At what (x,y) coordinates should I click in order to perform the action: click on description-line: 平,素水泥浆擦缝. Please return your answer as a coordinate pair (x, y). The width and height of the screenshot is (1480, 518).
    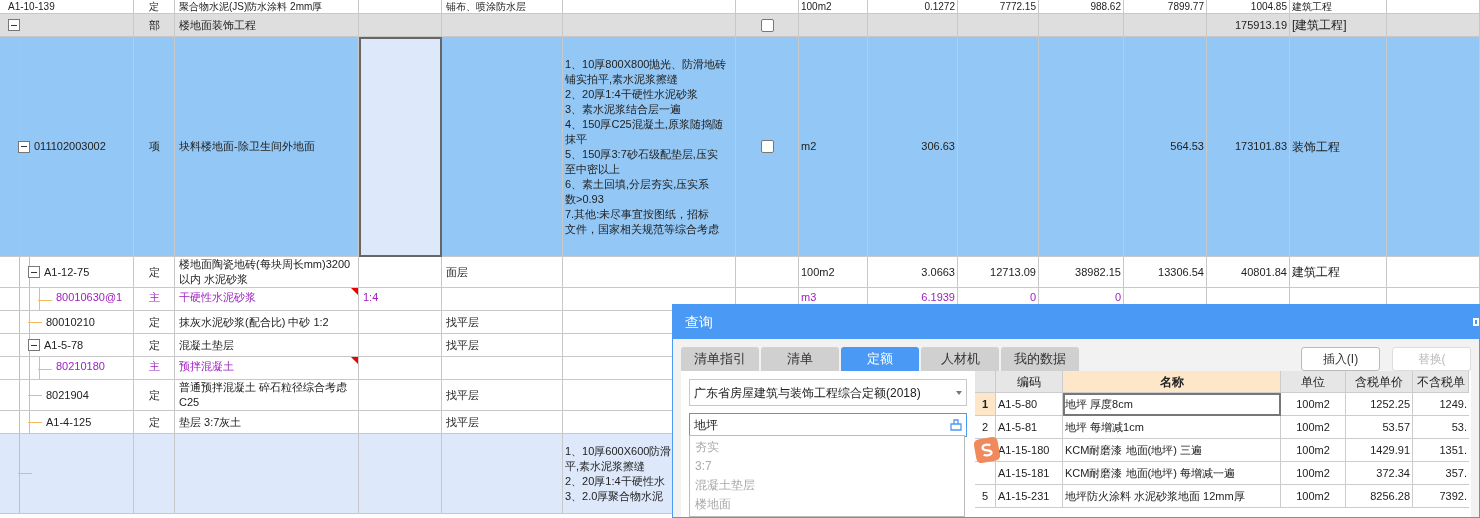
    Looking at the image, I should click on (605, 466).